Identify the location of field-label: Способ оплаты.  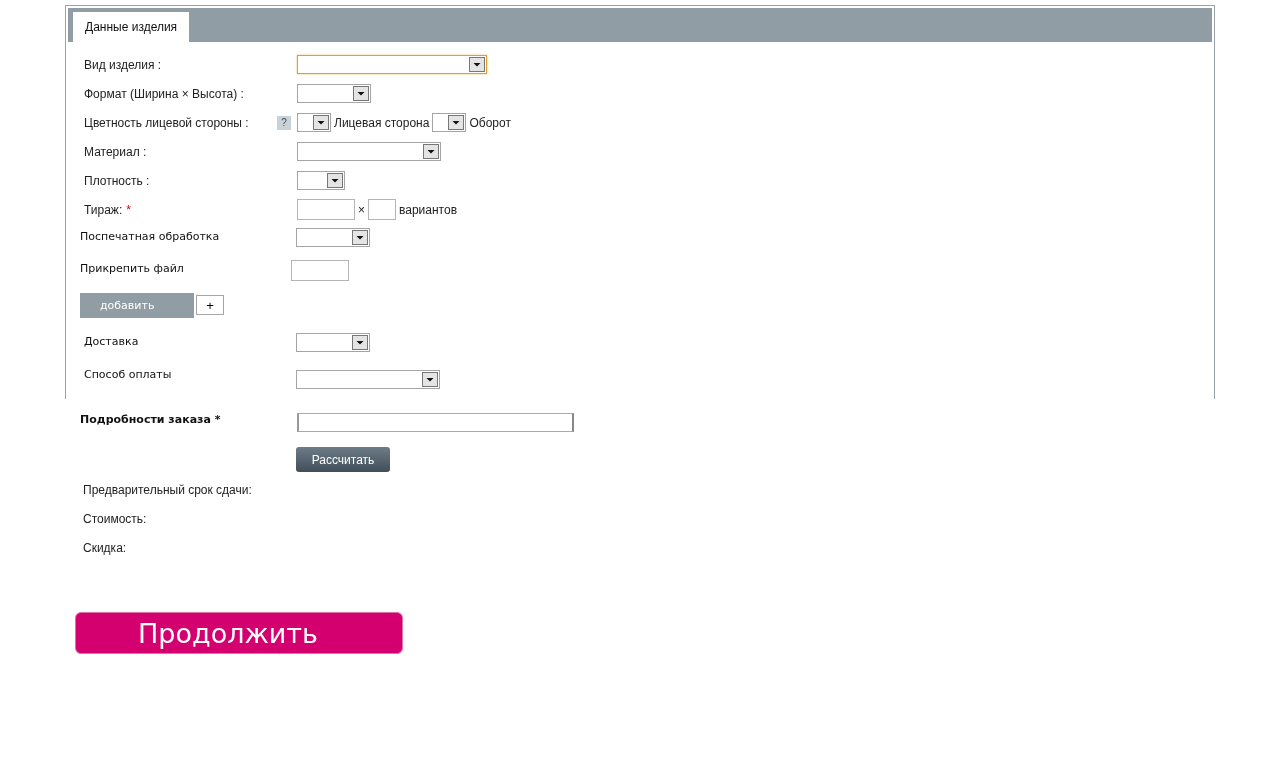
(128, 374).